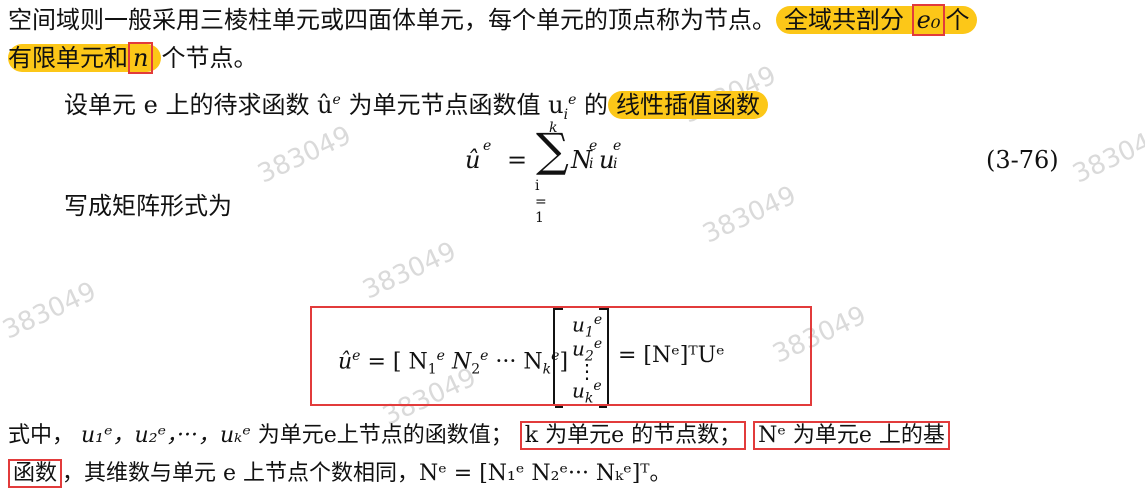 This screenshot has width=1145, height=496. What do you see at coordinates (851, 435) in the screenshot?
I see `boxed-term: Nᵉ 为单元e 上的基` at bounding box center [851, 435].